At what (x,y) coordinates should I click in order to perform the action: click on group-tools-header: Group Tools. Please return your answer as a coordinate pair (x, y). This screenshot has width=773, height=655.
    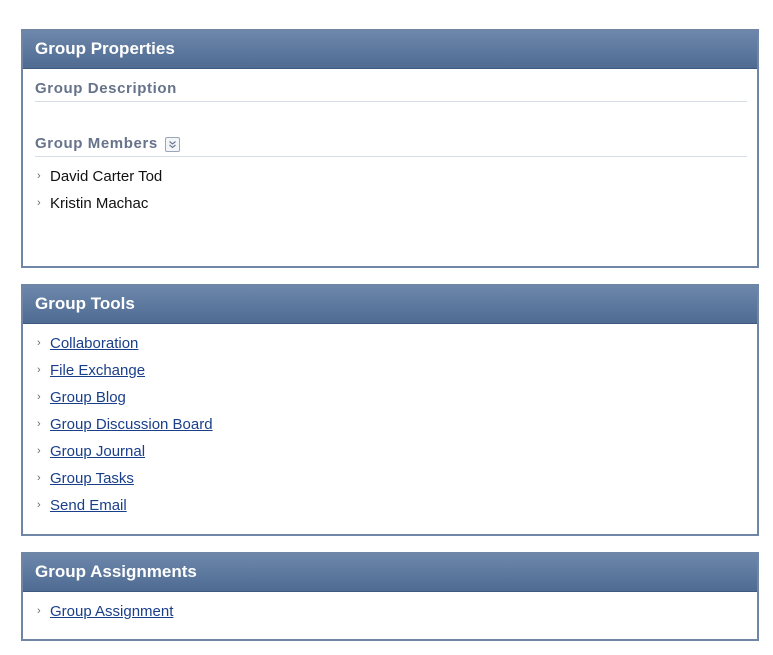
    Looking at the image, I should click on (390, 305).